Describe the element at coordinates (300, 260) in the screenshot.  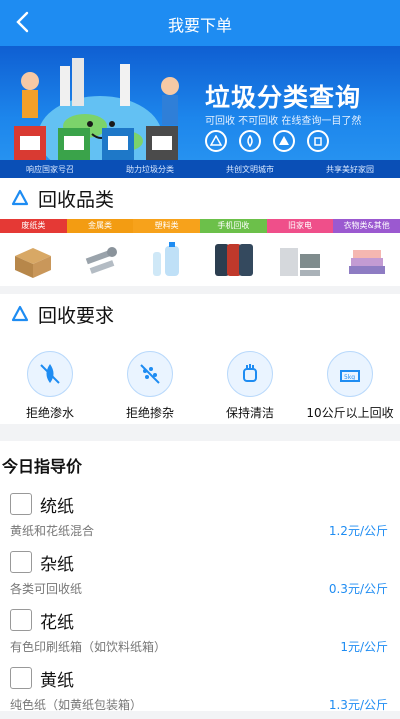
I see `home-appliances-image` at that location.